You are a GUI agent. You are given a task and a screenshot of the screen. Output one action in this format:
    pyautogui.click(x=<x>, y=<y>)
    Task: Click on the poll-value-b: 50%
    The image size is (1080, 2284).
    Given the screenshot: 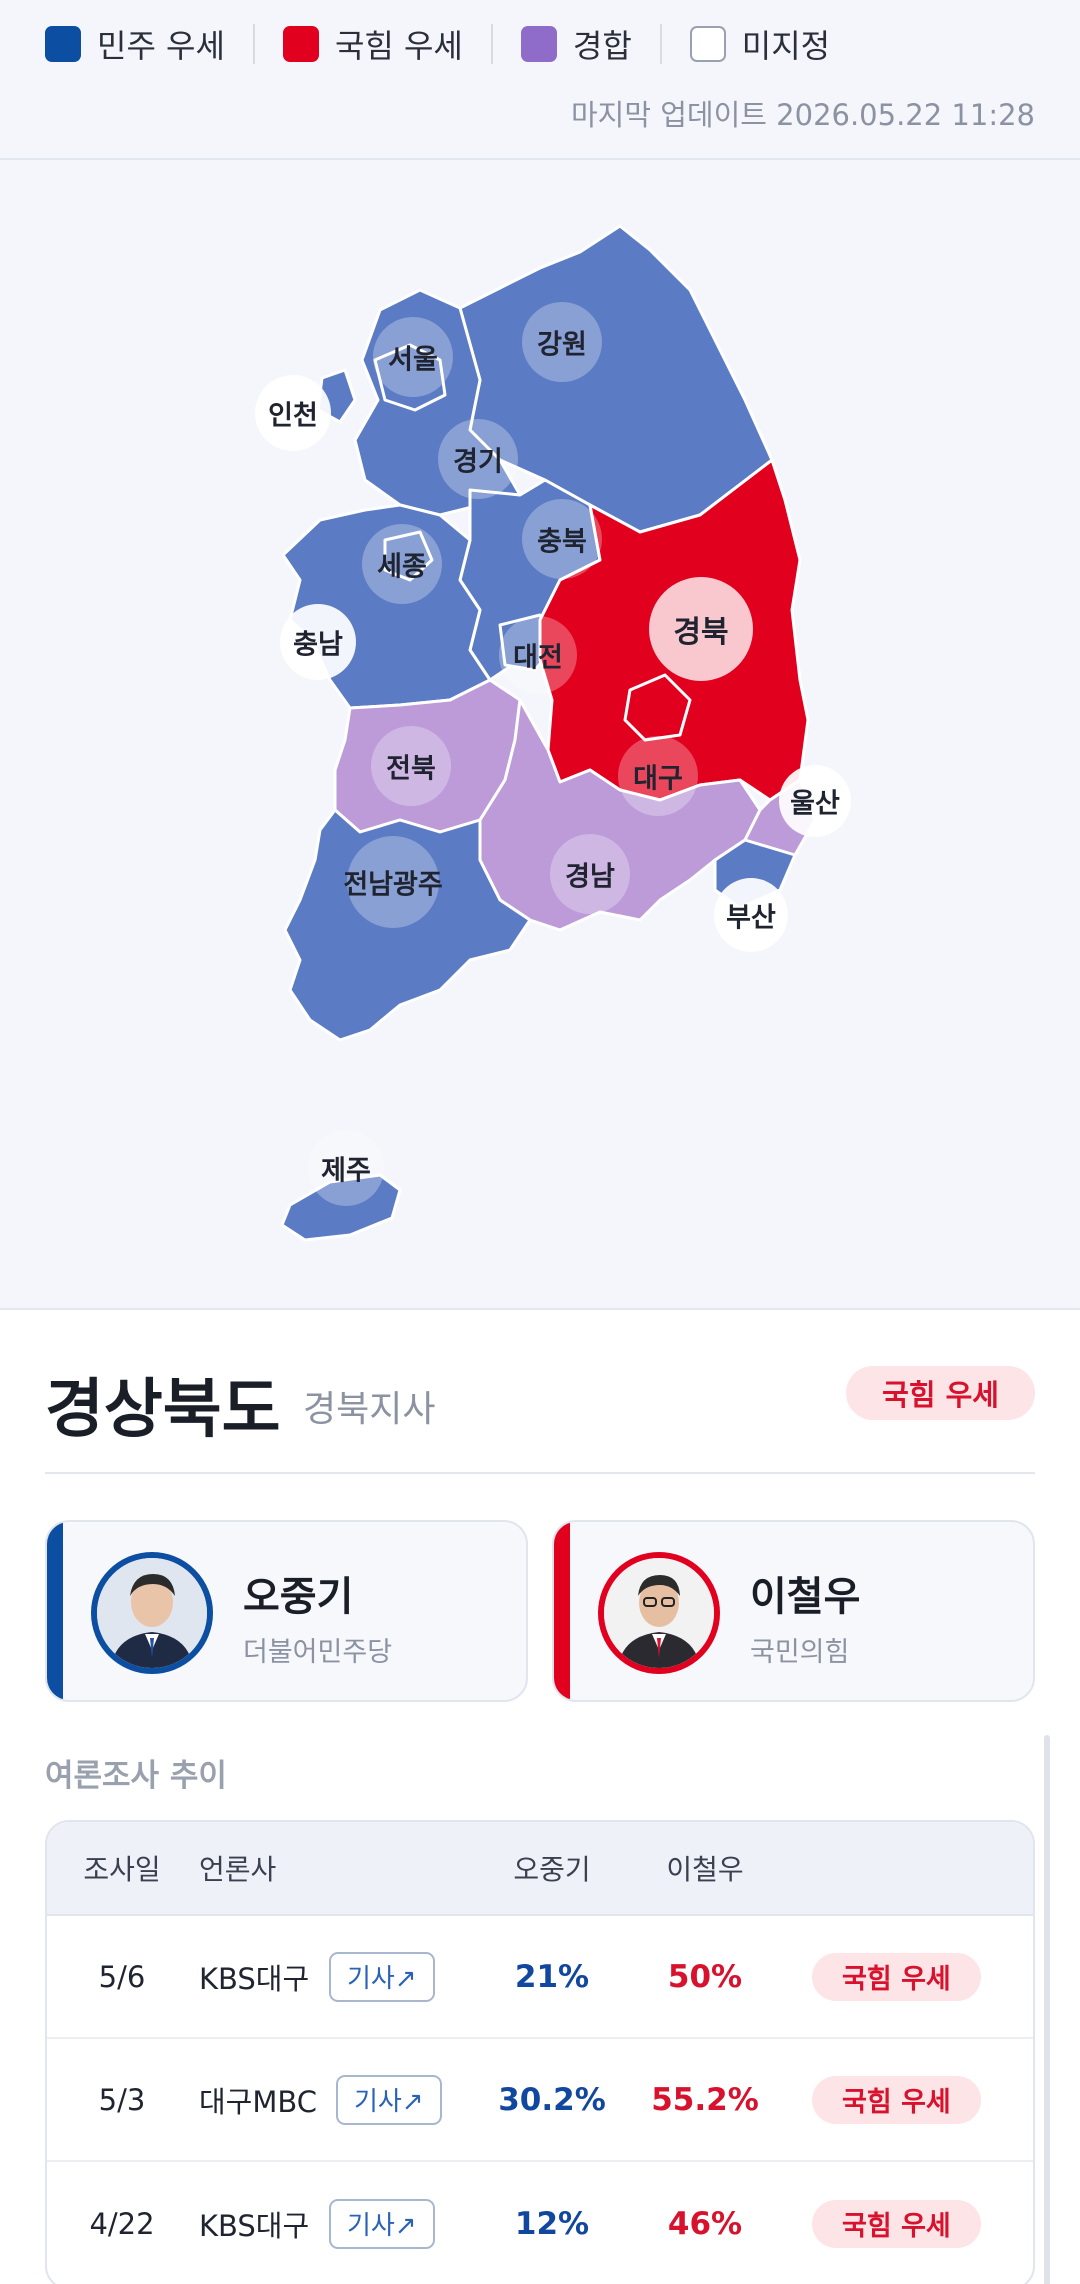 What is the action you would take?
    pyautogui.click(x=705, y=1976)
    